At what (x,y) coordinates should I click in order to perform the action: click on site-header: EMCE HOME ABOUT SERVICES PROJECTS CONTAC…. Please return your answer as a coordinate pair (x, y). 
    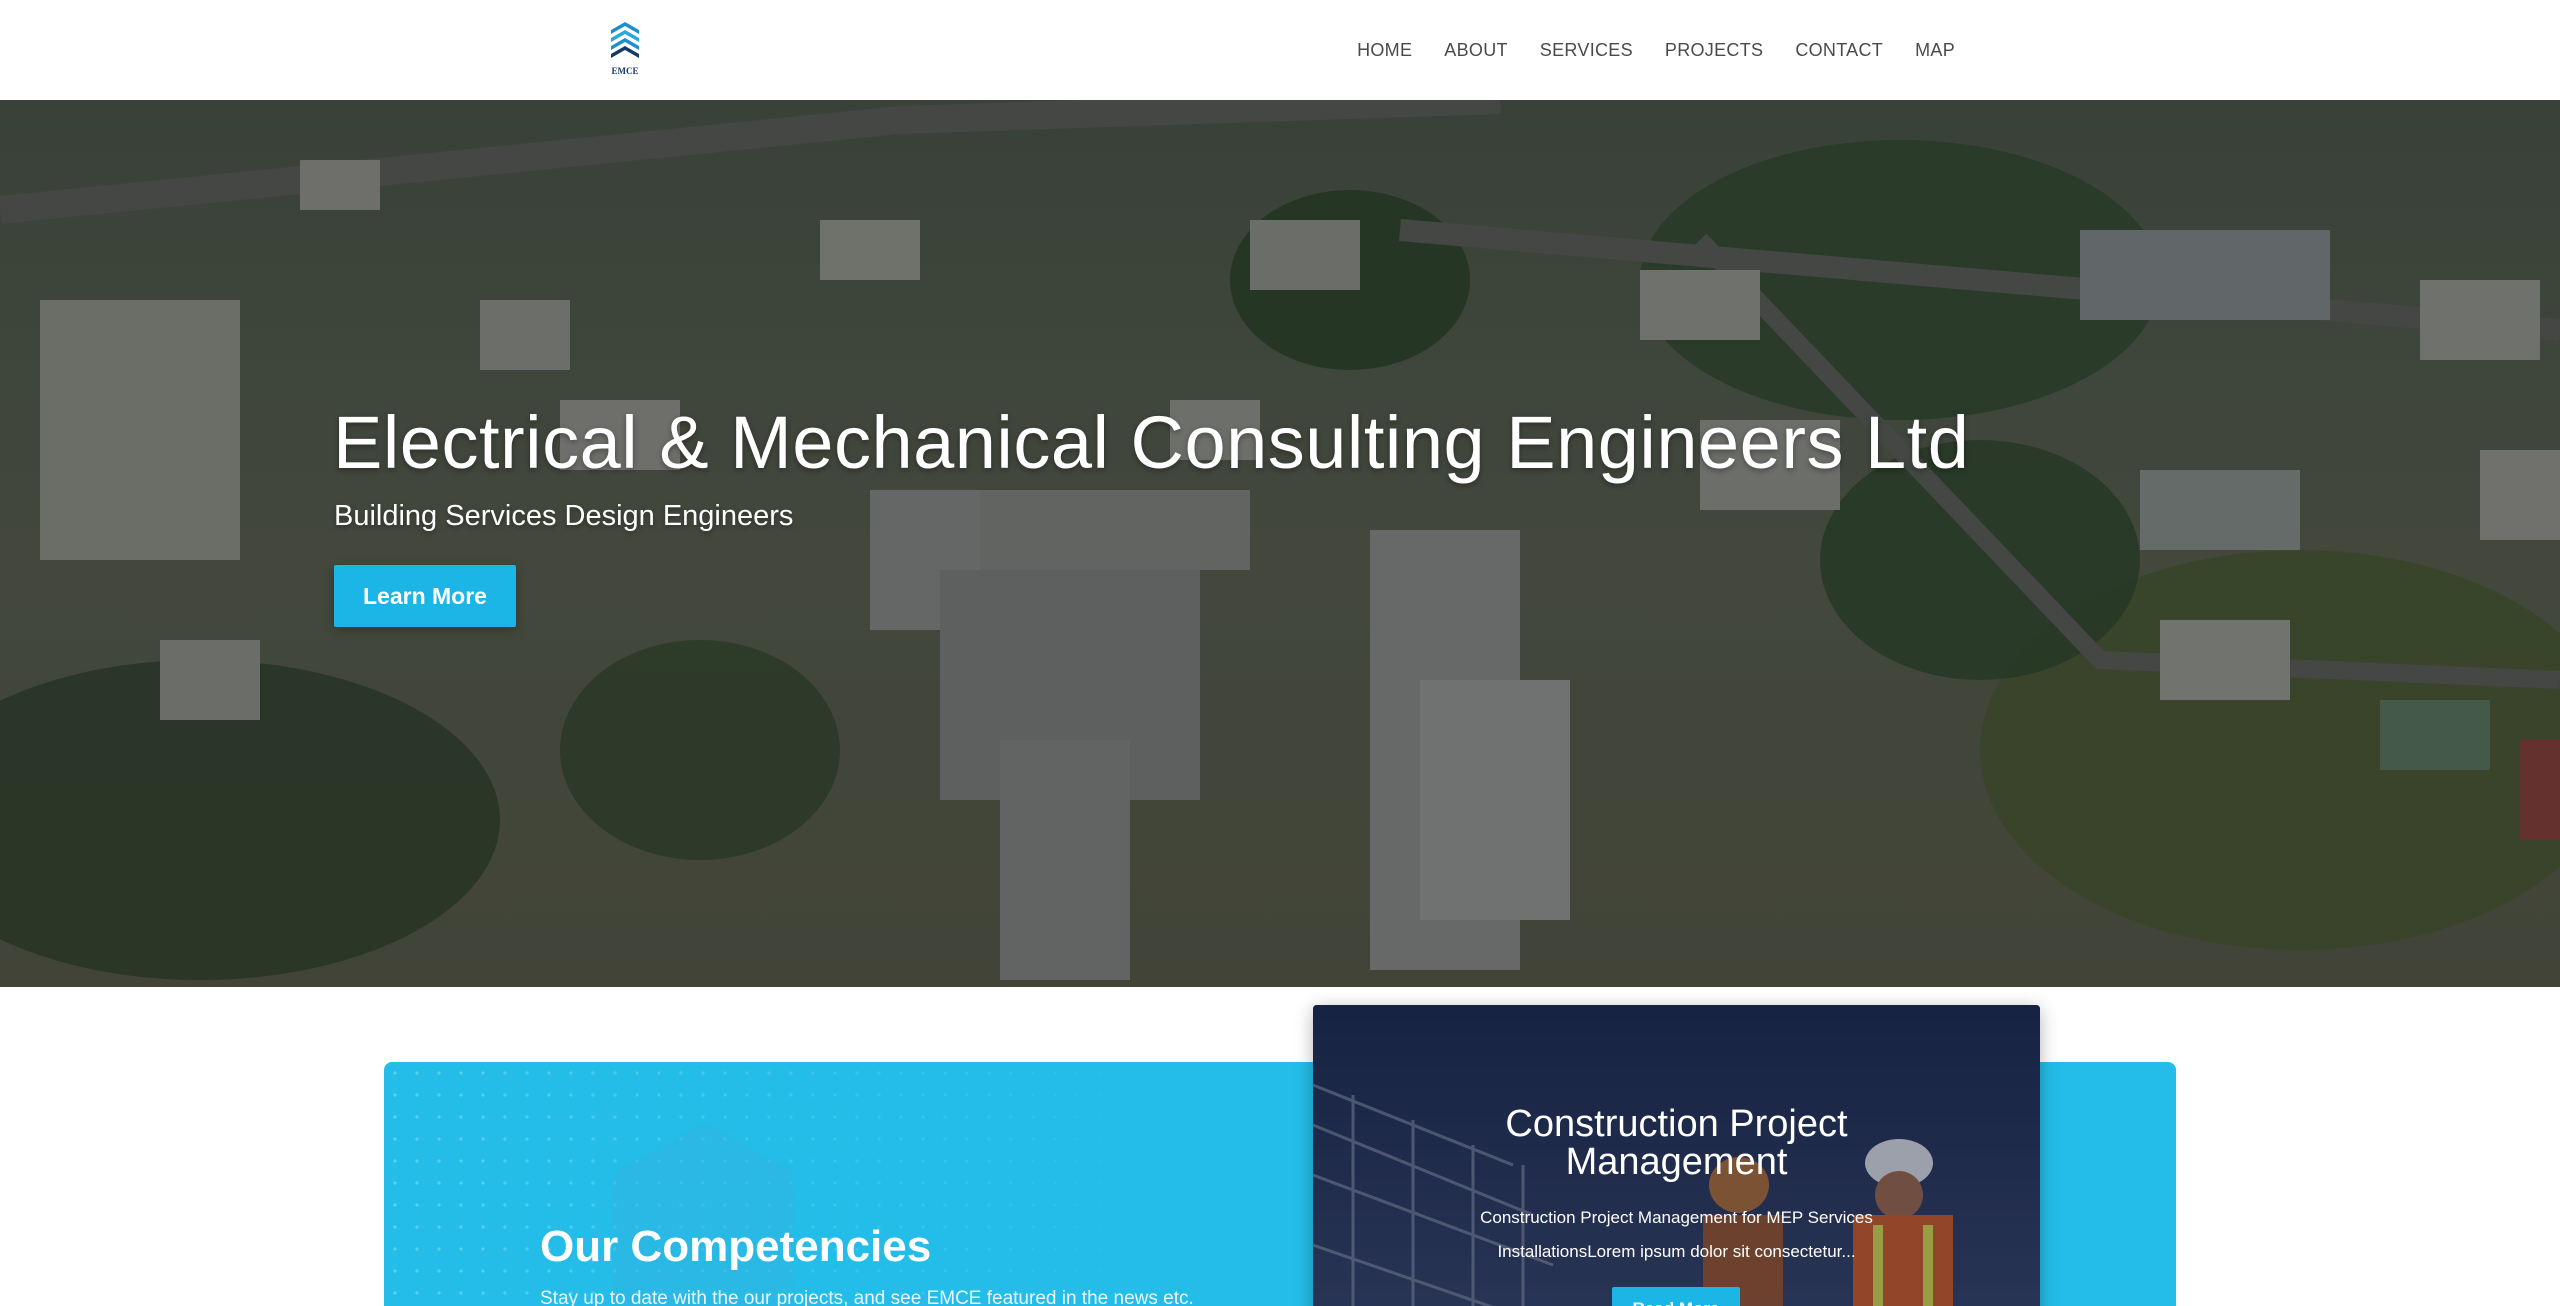
    Looking at the image, I should click on (1280, 50).